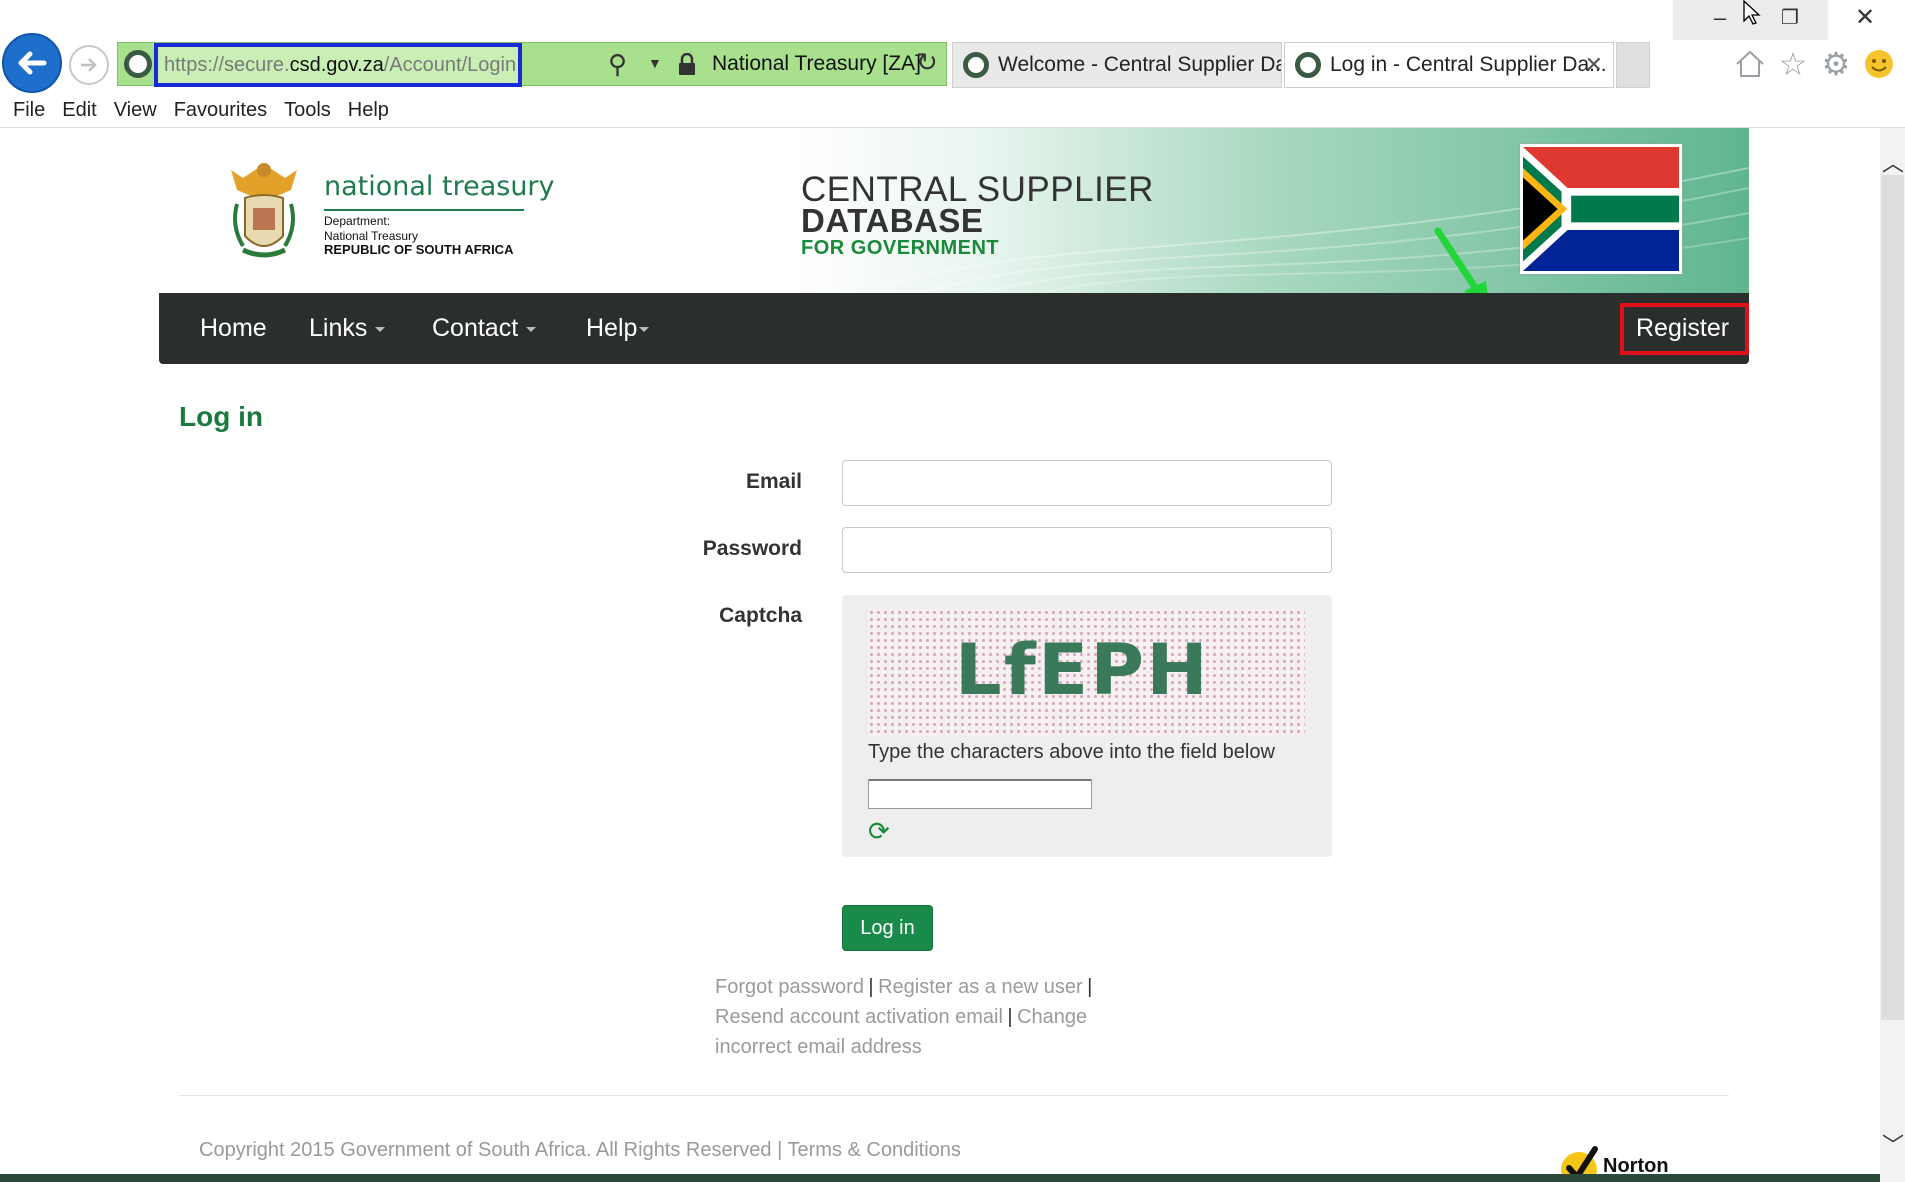  I want to click on url-path: /Account/Login, so click(450, 65).